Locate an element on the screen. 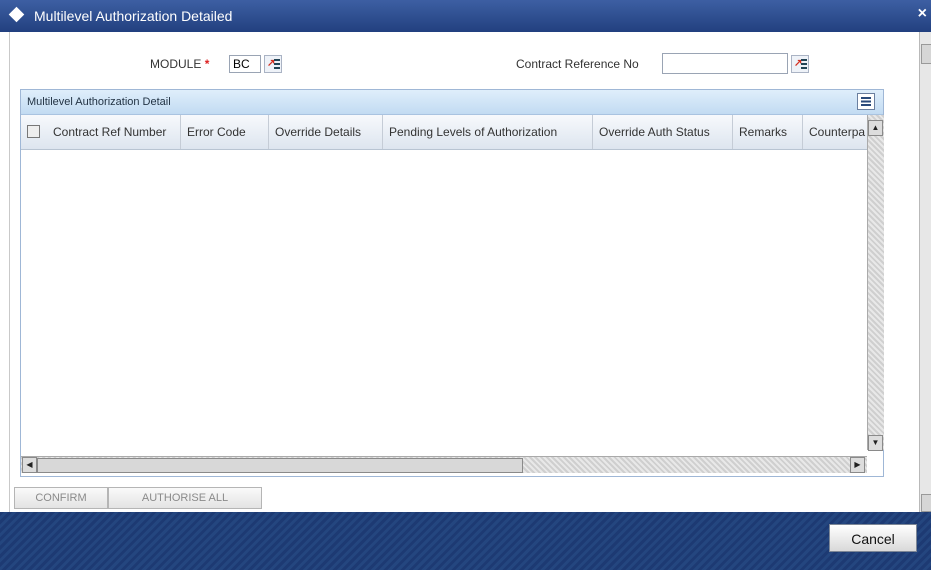 This screenshot has width=931, height=570. column-label: Contract Ref Number is located at coordinates (110, 132).